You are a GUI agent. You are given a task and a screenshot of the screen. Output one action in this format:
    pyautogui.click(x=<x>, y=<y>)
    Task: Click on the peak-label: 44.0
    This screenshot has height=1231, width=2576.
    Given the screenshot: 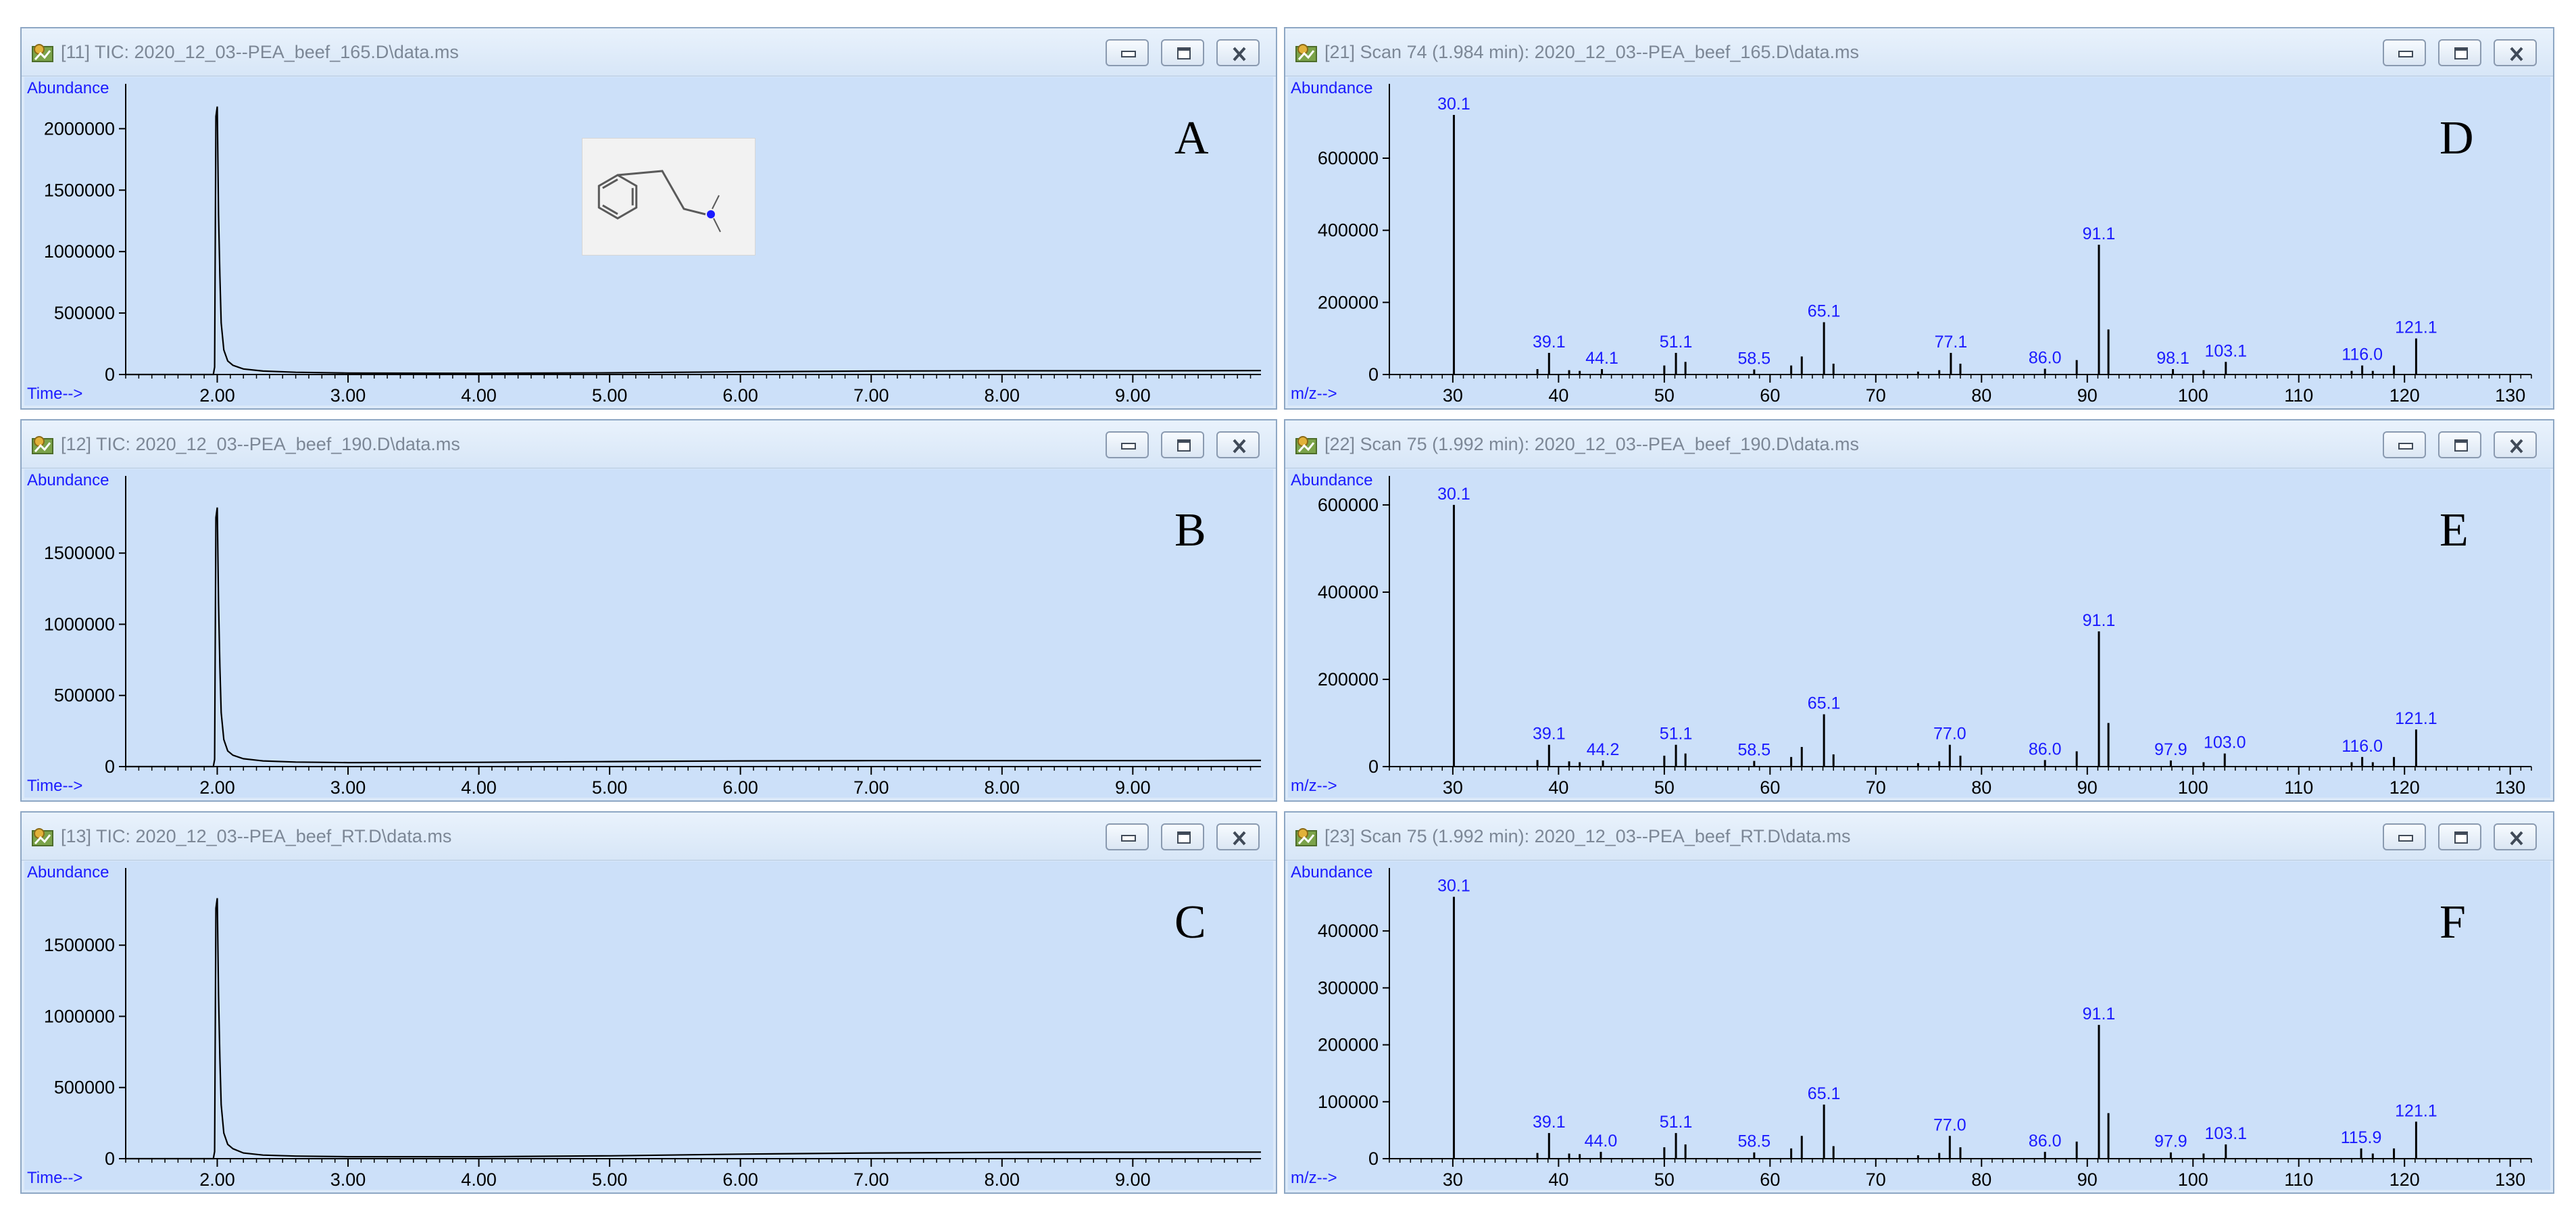 What is the action you would take?
    pyautogui.click(x=1601, y=1141)
    